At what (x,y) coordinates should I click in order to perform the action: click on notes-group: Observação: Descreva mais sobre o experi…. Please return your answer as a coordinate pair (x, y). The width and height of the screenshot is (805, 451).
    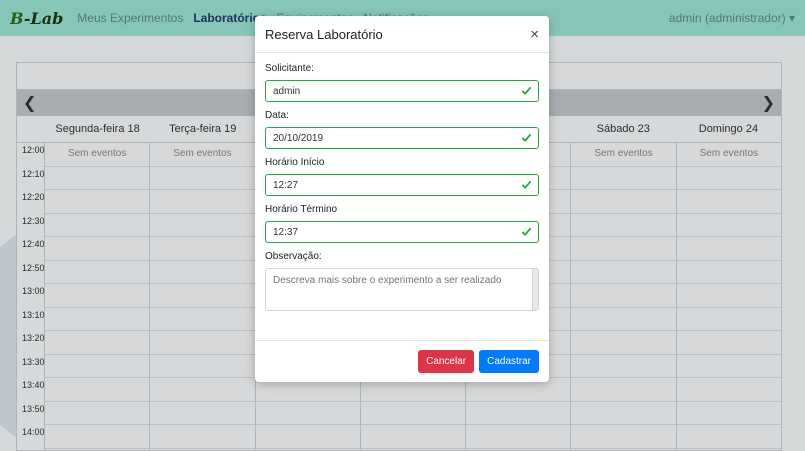
    Looking at the image, I should click on (402, 281).